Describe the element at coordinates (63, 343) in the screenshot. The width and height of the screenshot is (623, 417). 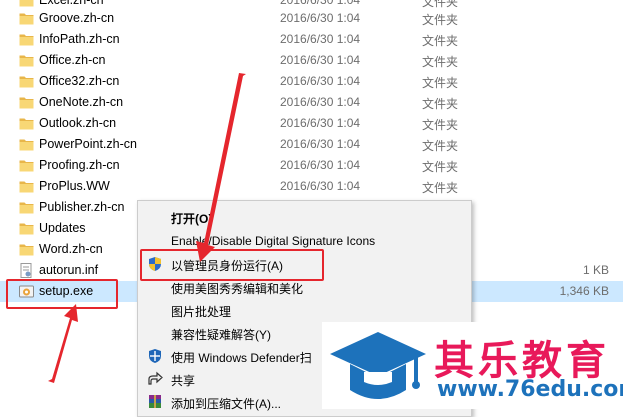
I see `arrow-to-setup` at that location.